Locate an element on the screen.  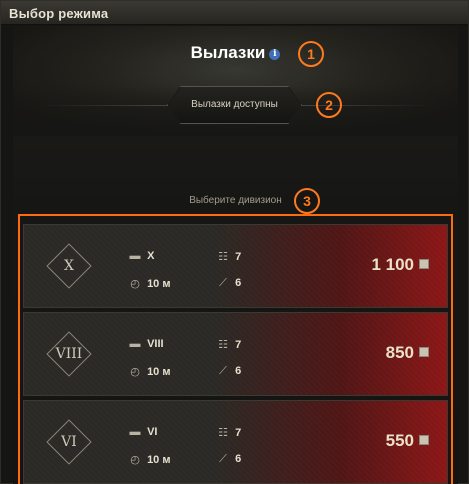
info-icon: i is located at coordinates (275, 54).